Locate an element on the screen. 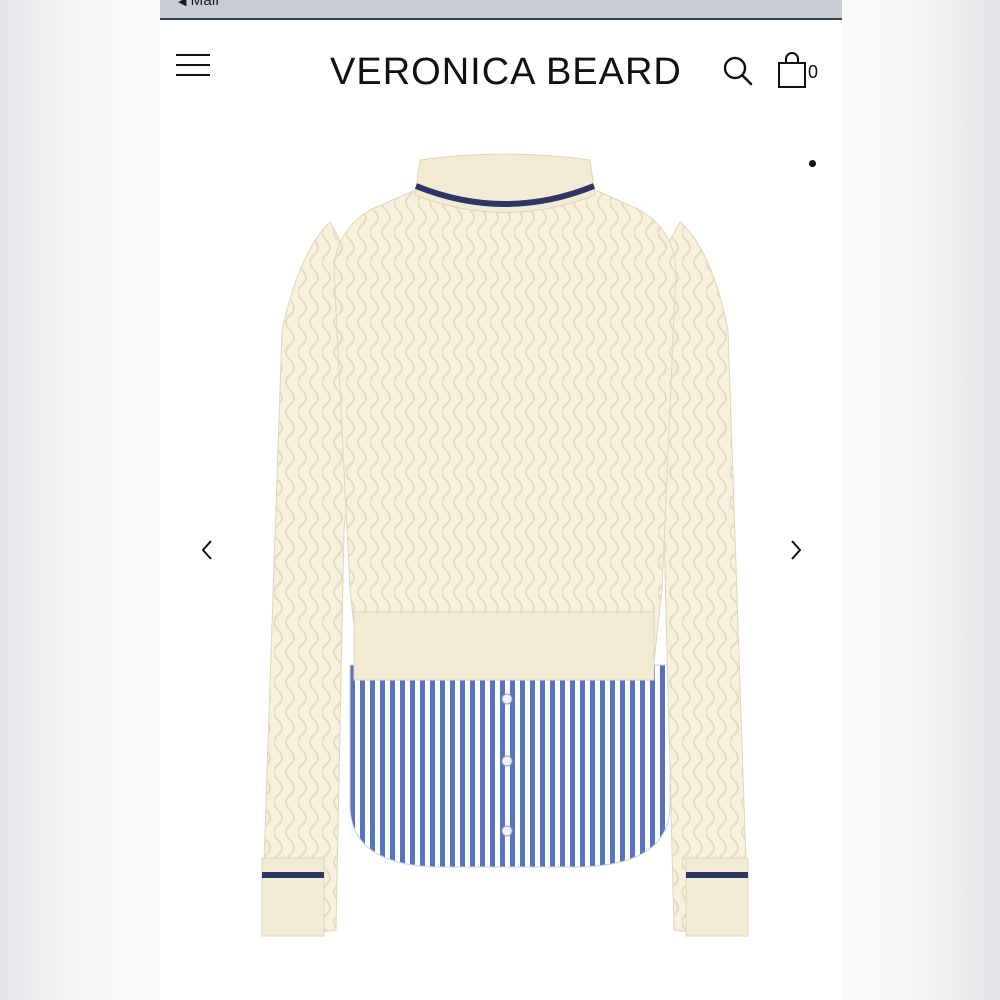 This screenshot has height=1000, width=1000. cart-count: 0 is located at coordinates (813, 72).